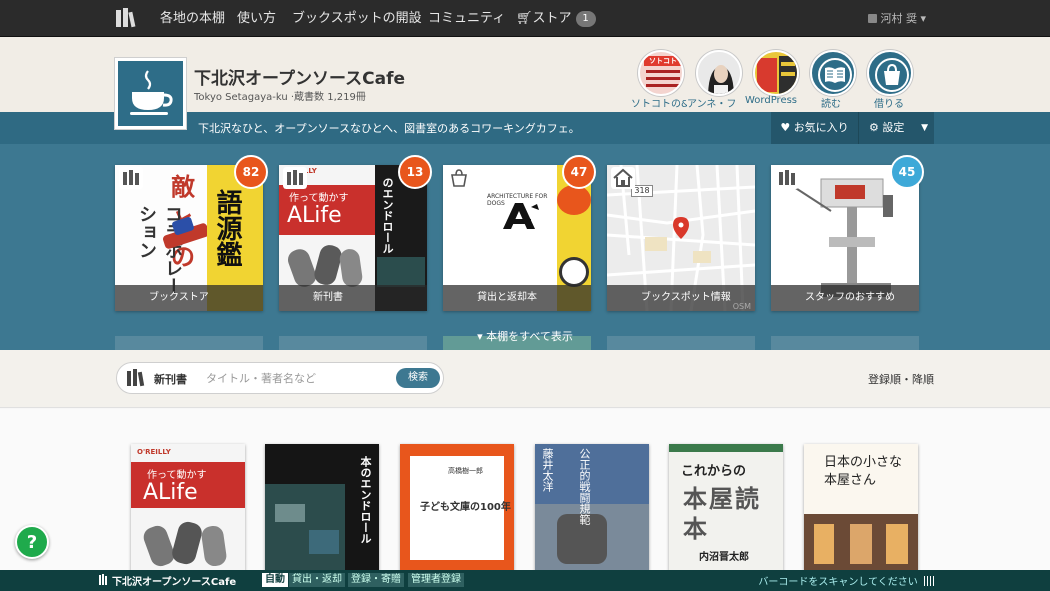  Describe the element at coordinates (517, 298) in the screenshot. I see `shelf-caption: 貸出と返却本` at that location.